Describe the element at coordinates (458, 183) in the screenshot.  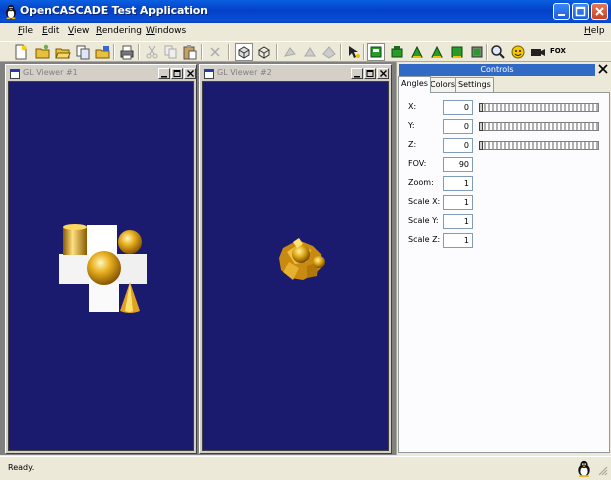
I see `zoom-field: 1` at that location.